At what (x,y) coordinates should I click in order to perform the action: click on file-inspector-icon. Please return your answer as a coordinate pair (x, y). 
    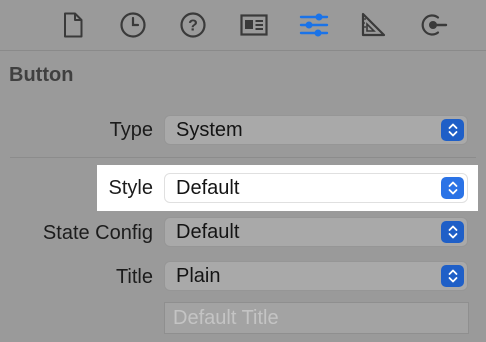
    Looking at the image, I should click on (73, 25).